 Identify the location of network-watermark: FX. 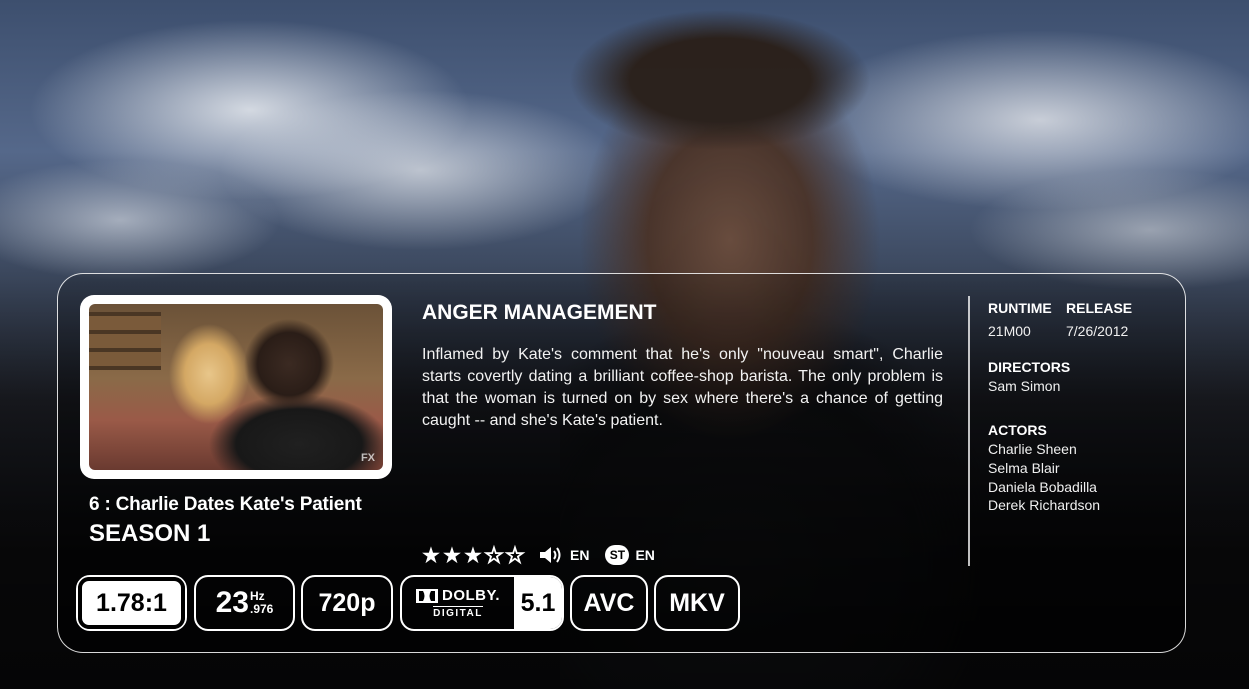
(367, 458).